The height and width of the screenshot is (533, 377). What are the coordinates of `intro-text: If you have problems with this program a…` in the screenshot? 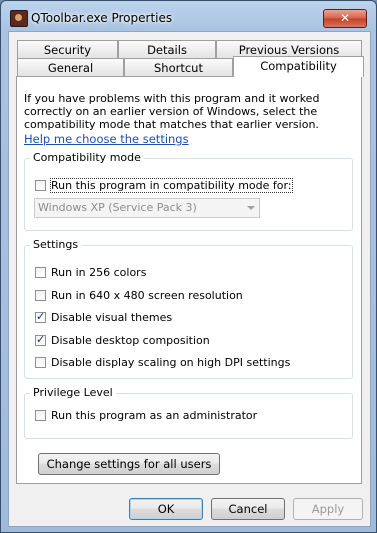 It's located at (172, 111).